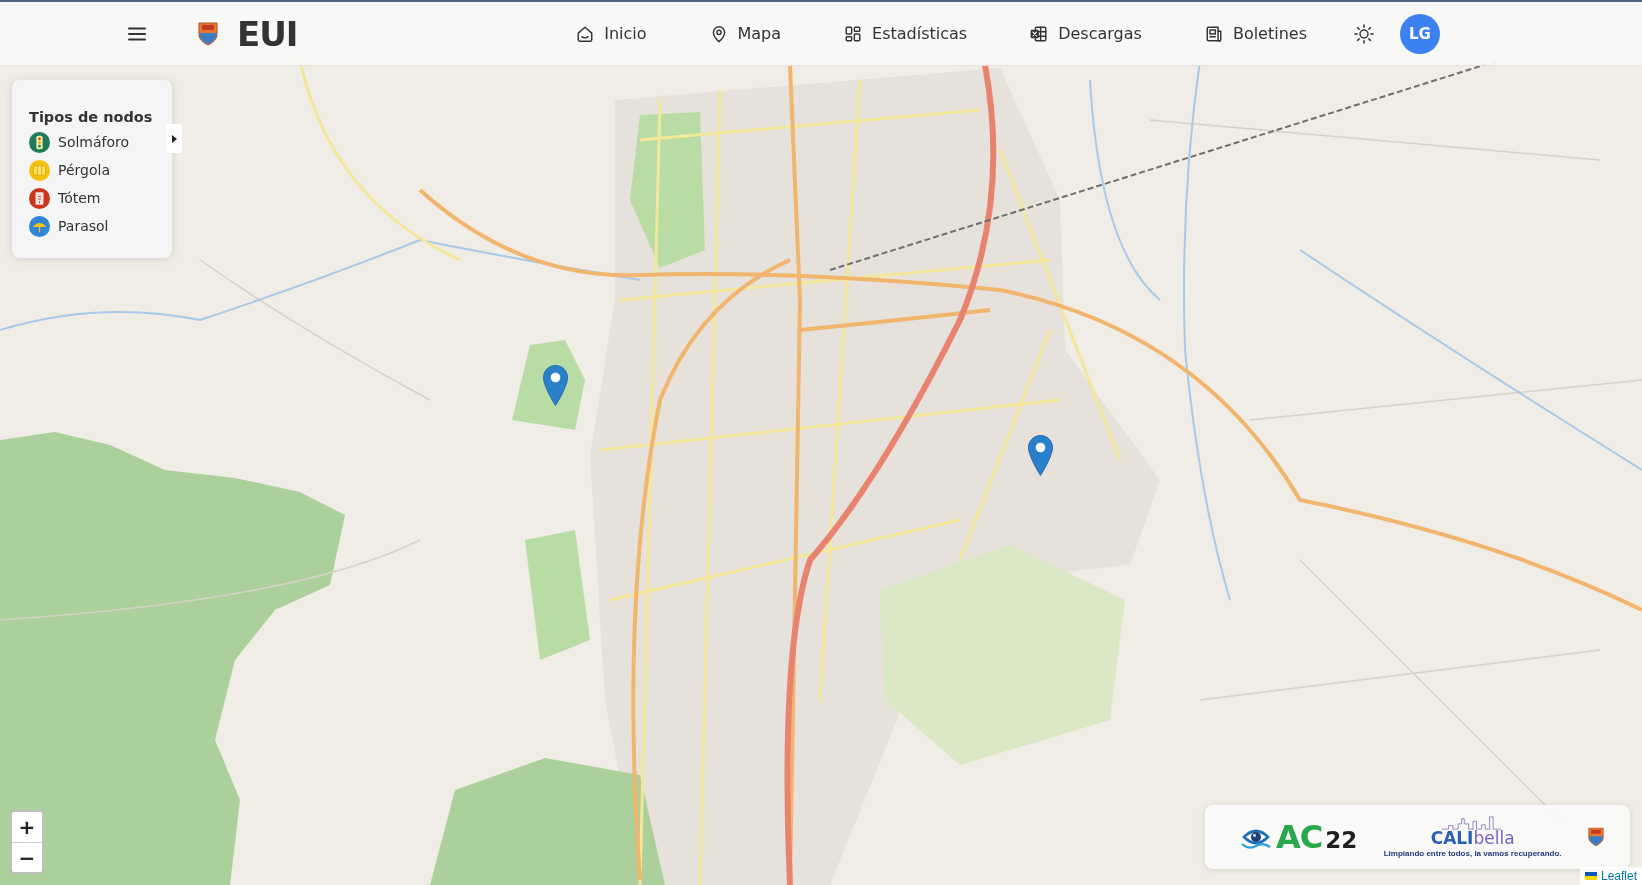 This screenshot has width=1642, height=885. I want to click on nav-link: Inicio, so click(611, 33).